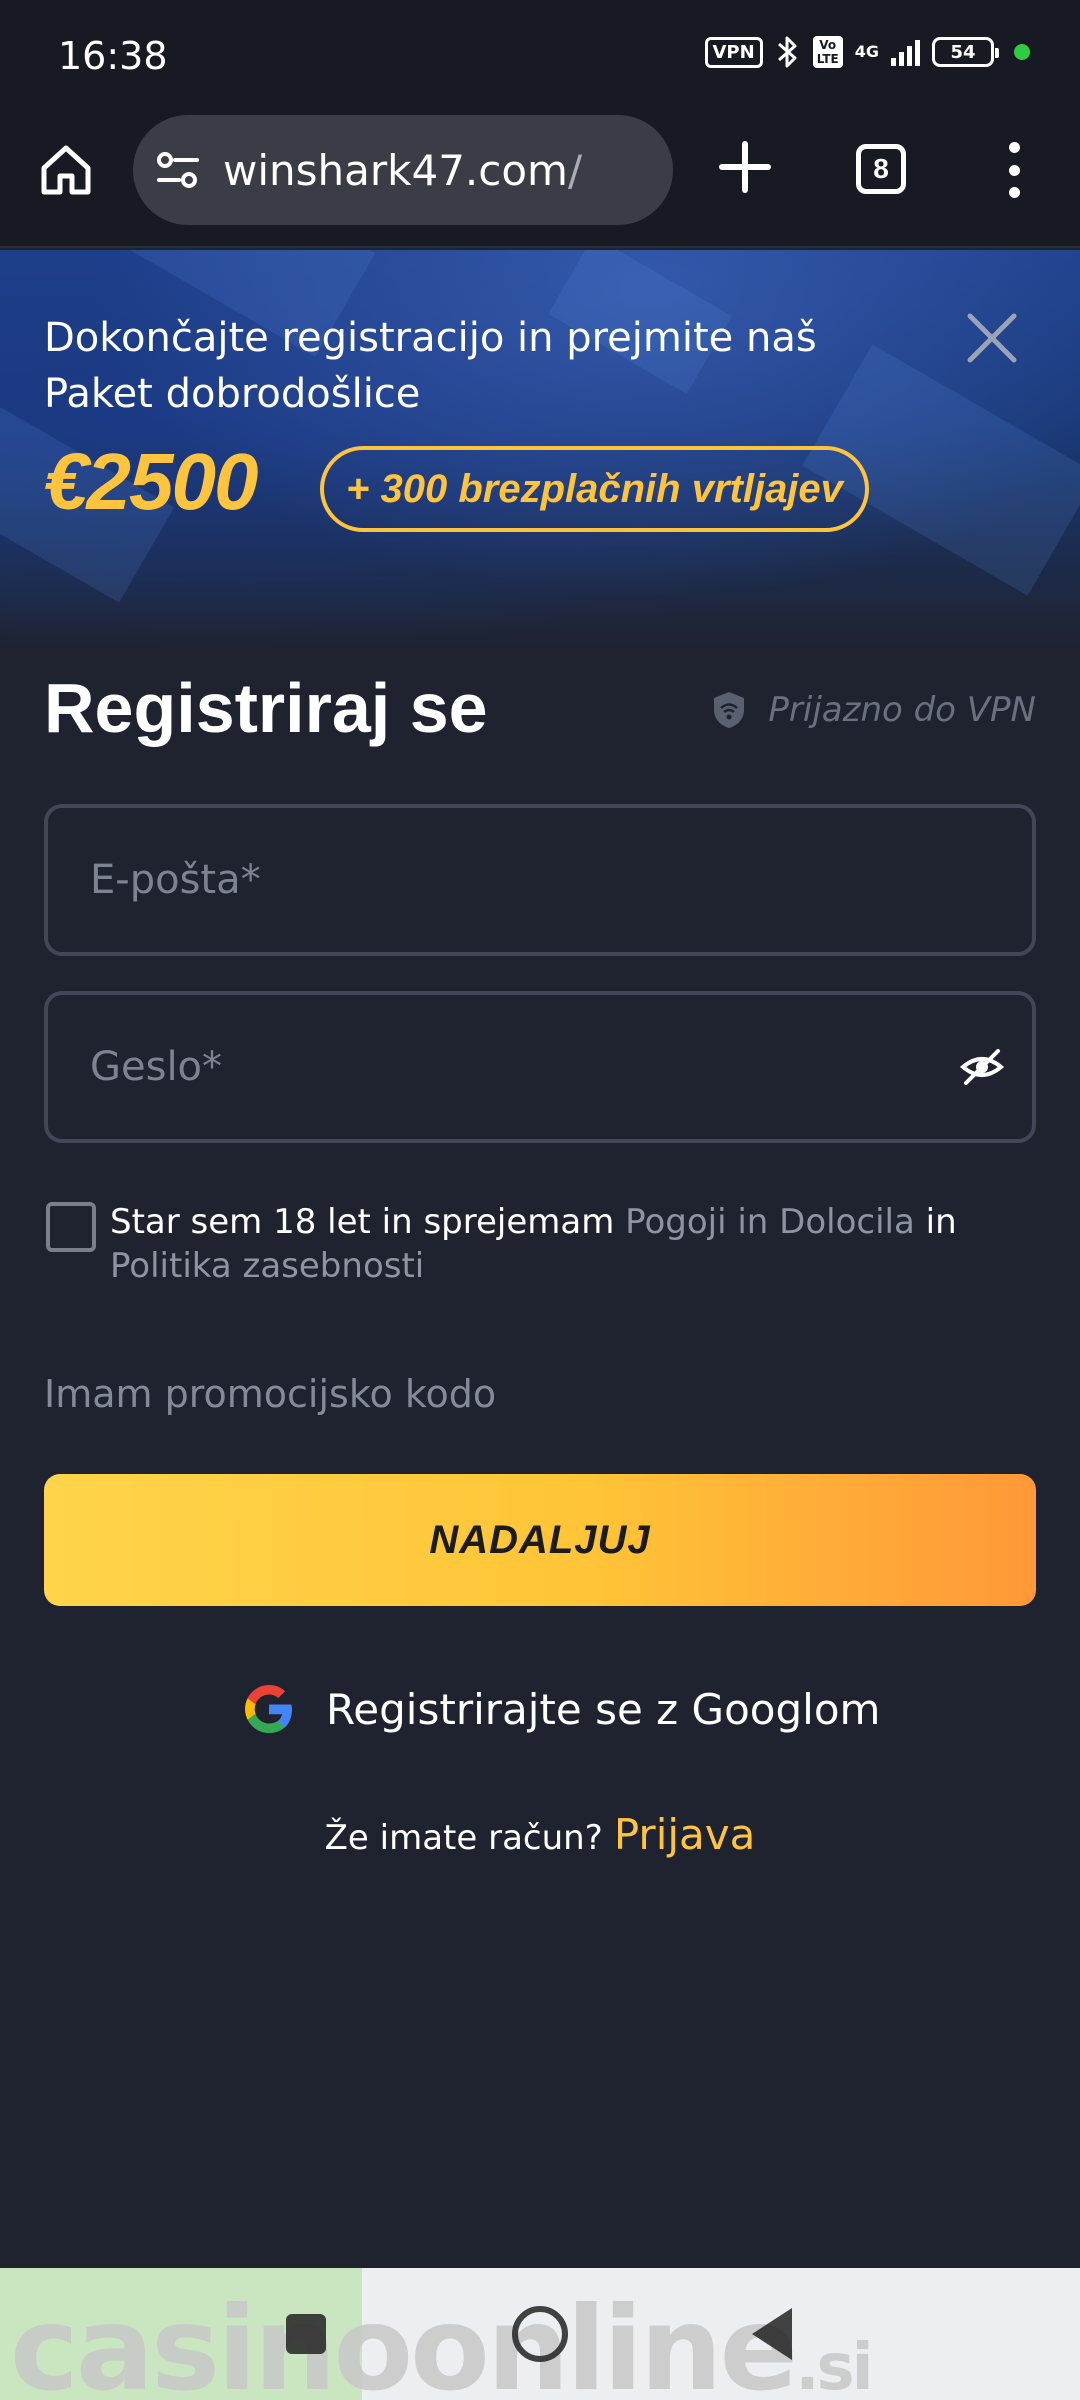 The image size is (1080, 2400). I want to click on home-button, so click(540, 2334).